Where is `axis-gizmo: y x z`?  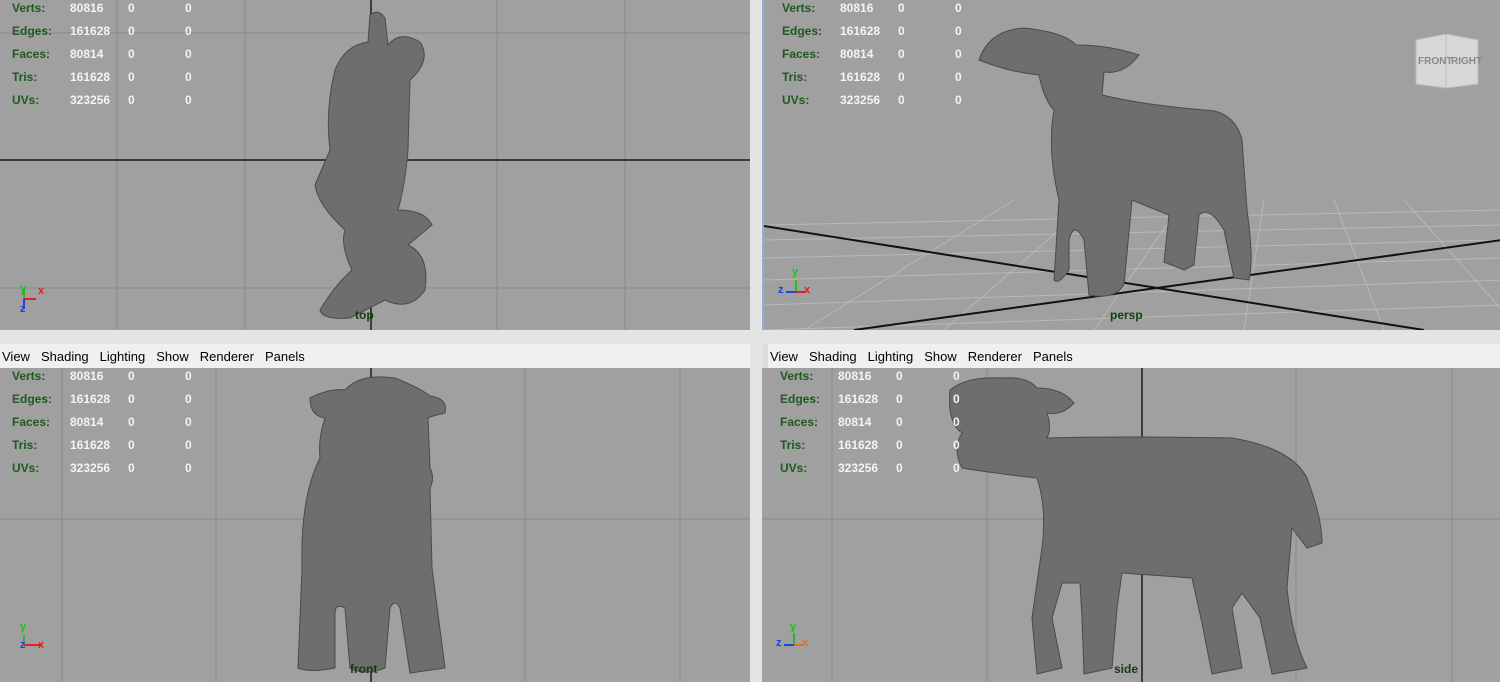
axis-gizmo: y x z is located at coordinates (38, 301).